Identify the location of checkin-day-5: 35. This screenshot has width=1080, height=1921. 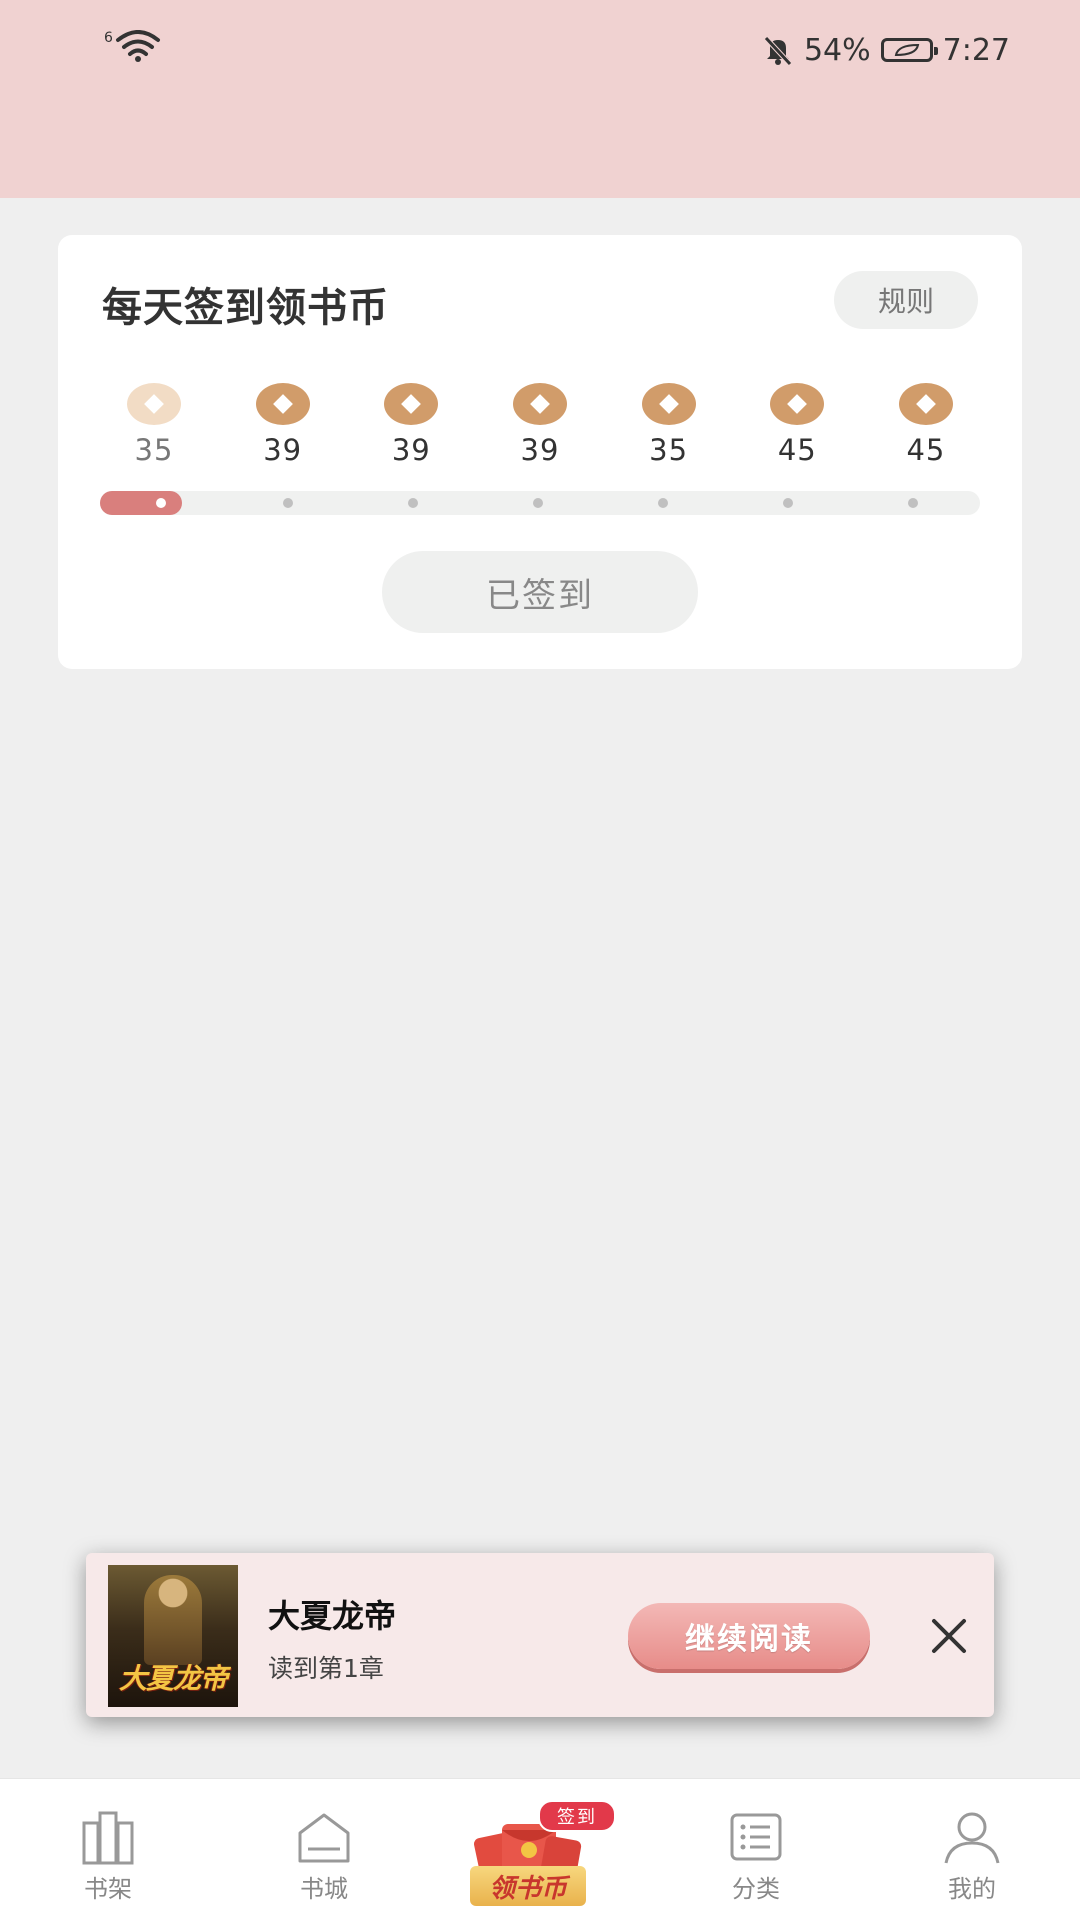
(669, 425).